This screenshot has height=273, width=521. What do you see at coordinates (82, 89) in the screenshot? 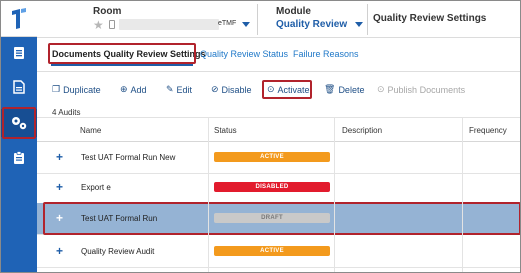
I see `duplicate-label: Duplicate` at bounding box center [82, 89].